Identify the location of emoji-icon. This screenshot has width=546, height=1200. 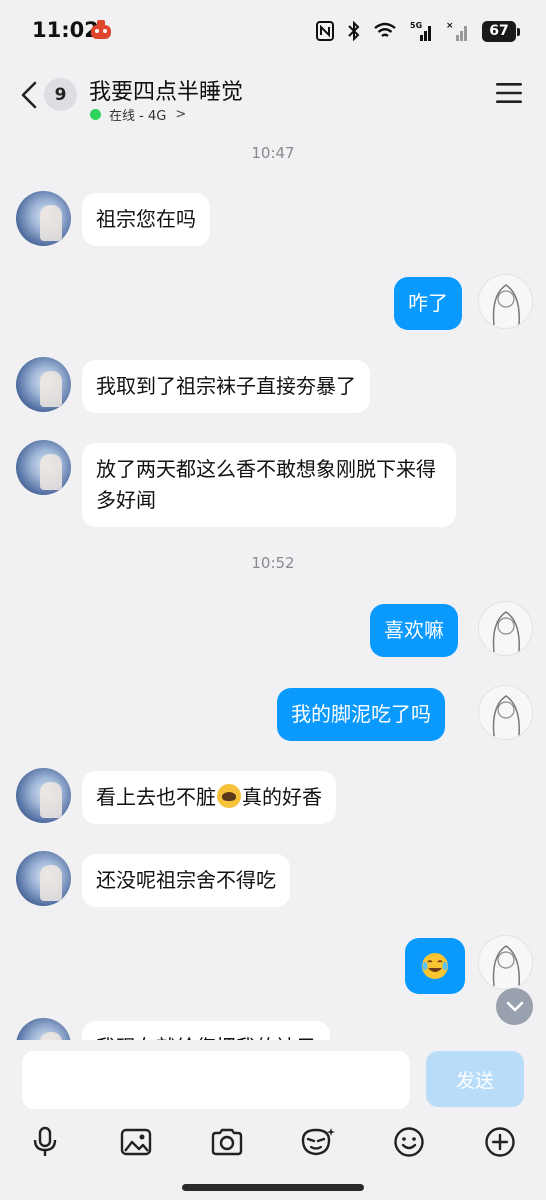
(409, 1142).